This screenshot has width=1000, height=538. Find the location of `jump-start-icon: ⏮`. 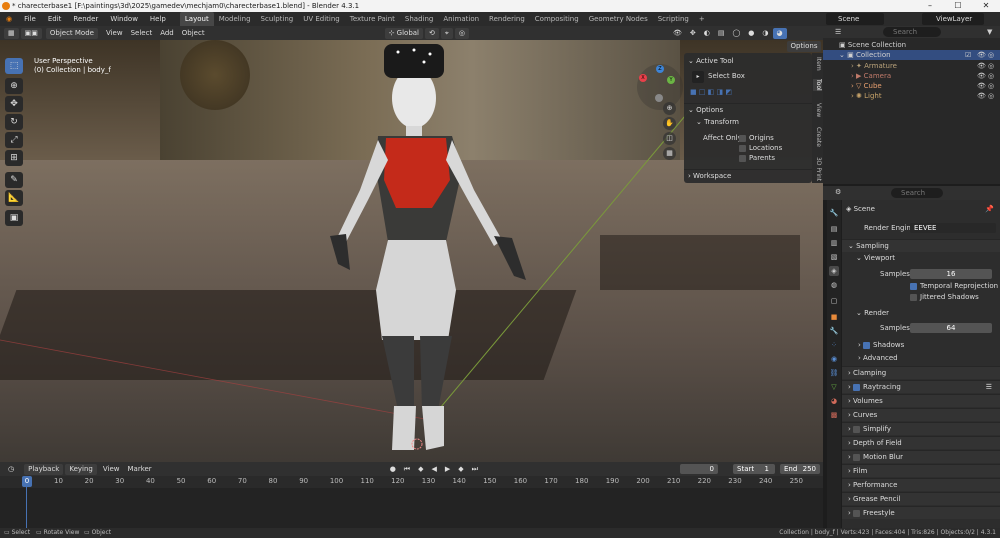

jump-start-icon: ⏮ is located at coordinates (407, 469).